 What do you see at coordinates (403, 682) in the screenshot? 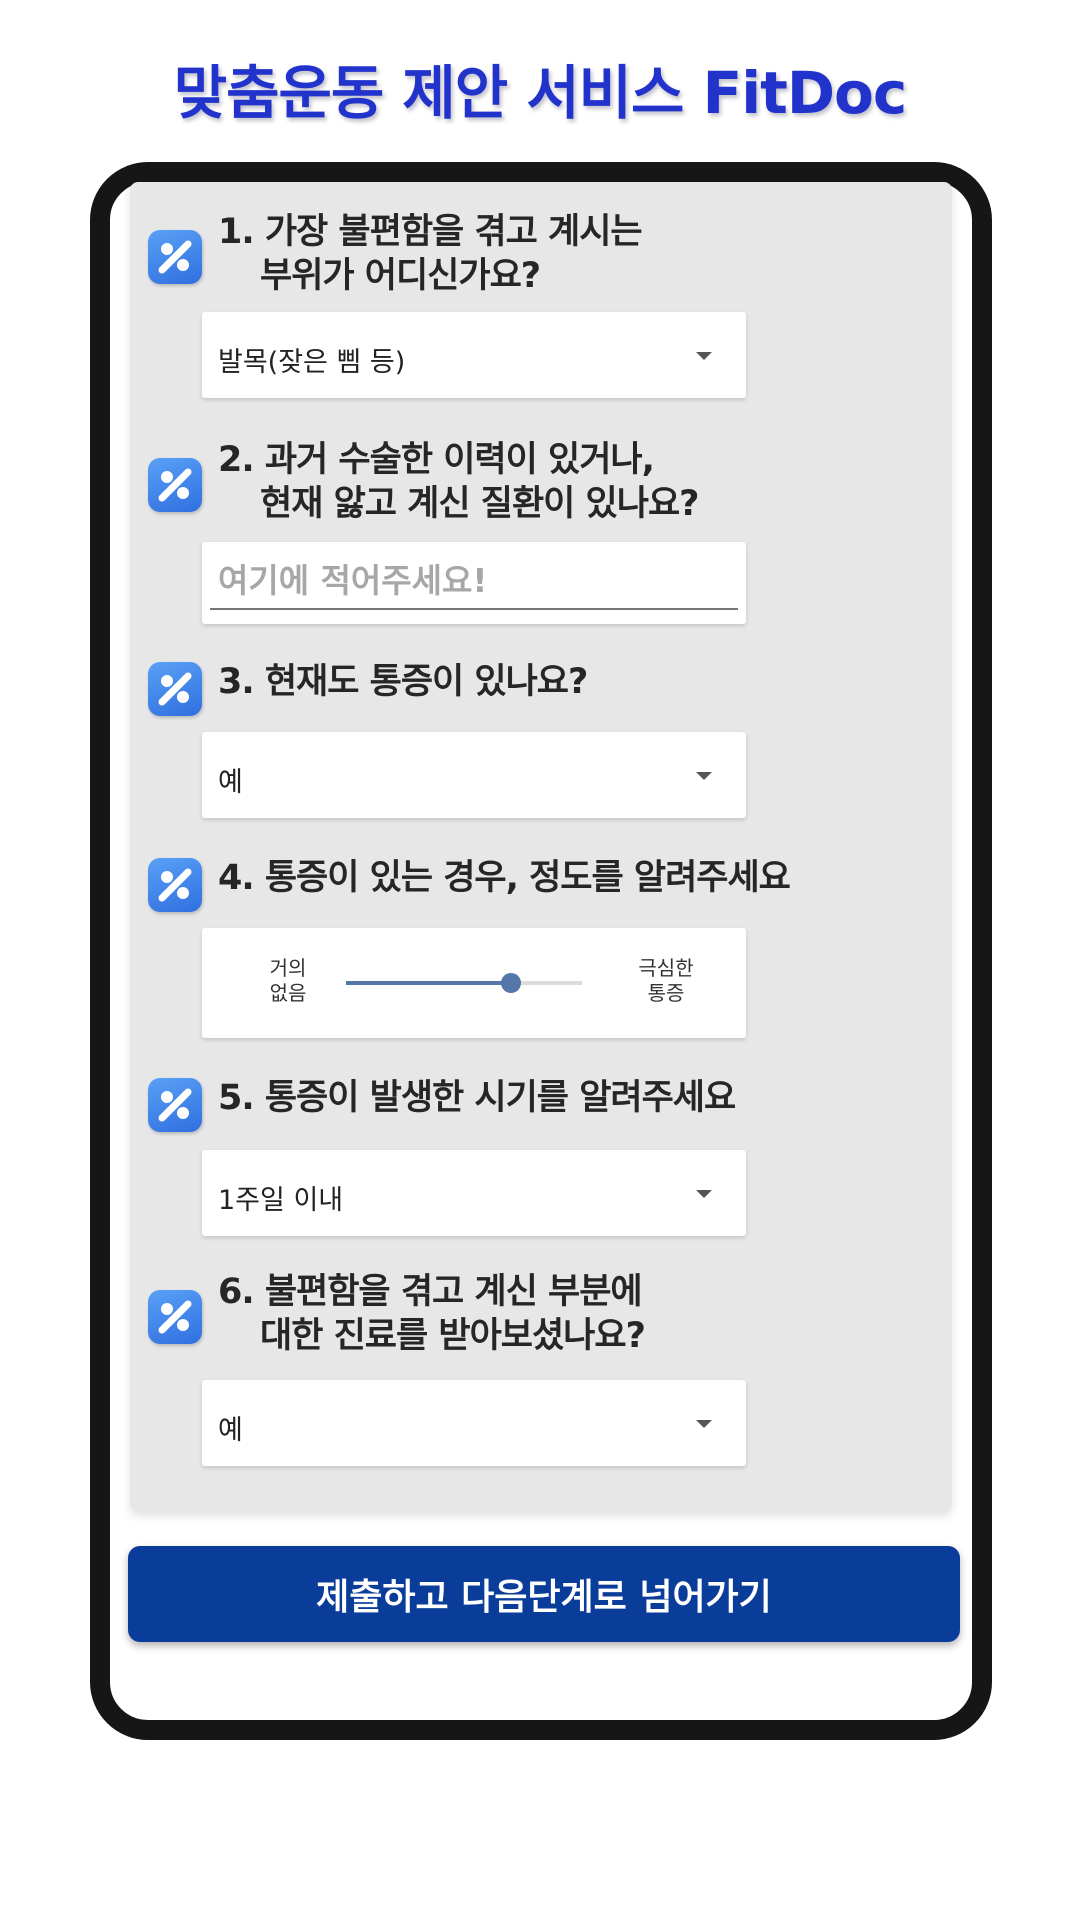
I see `question-3-text: 3. 현재도 통증이 있나요?` at bounding box center [403, 682].